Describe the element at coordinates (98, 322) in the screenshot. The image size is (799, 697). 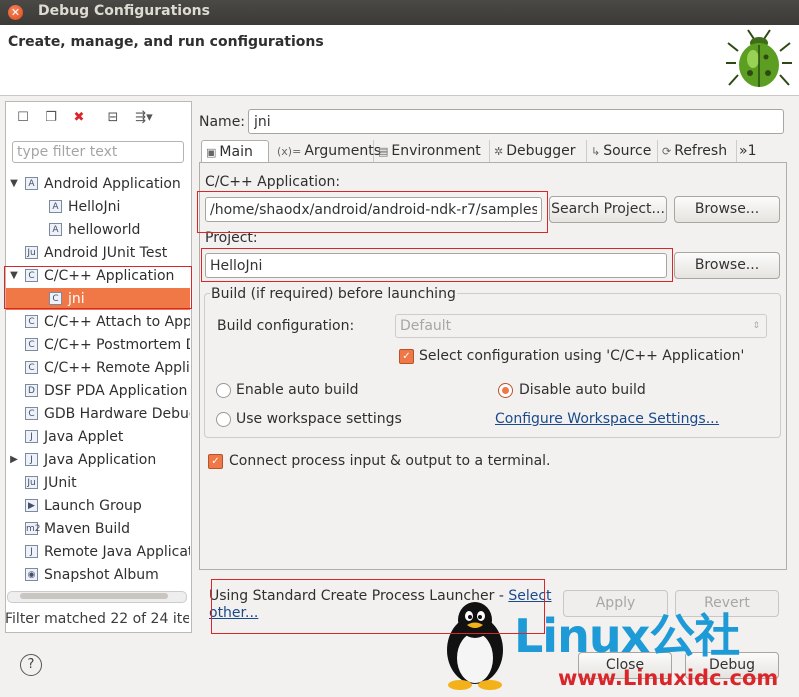
I see `tree-item: C C/C++ Attach to Application` at that location.